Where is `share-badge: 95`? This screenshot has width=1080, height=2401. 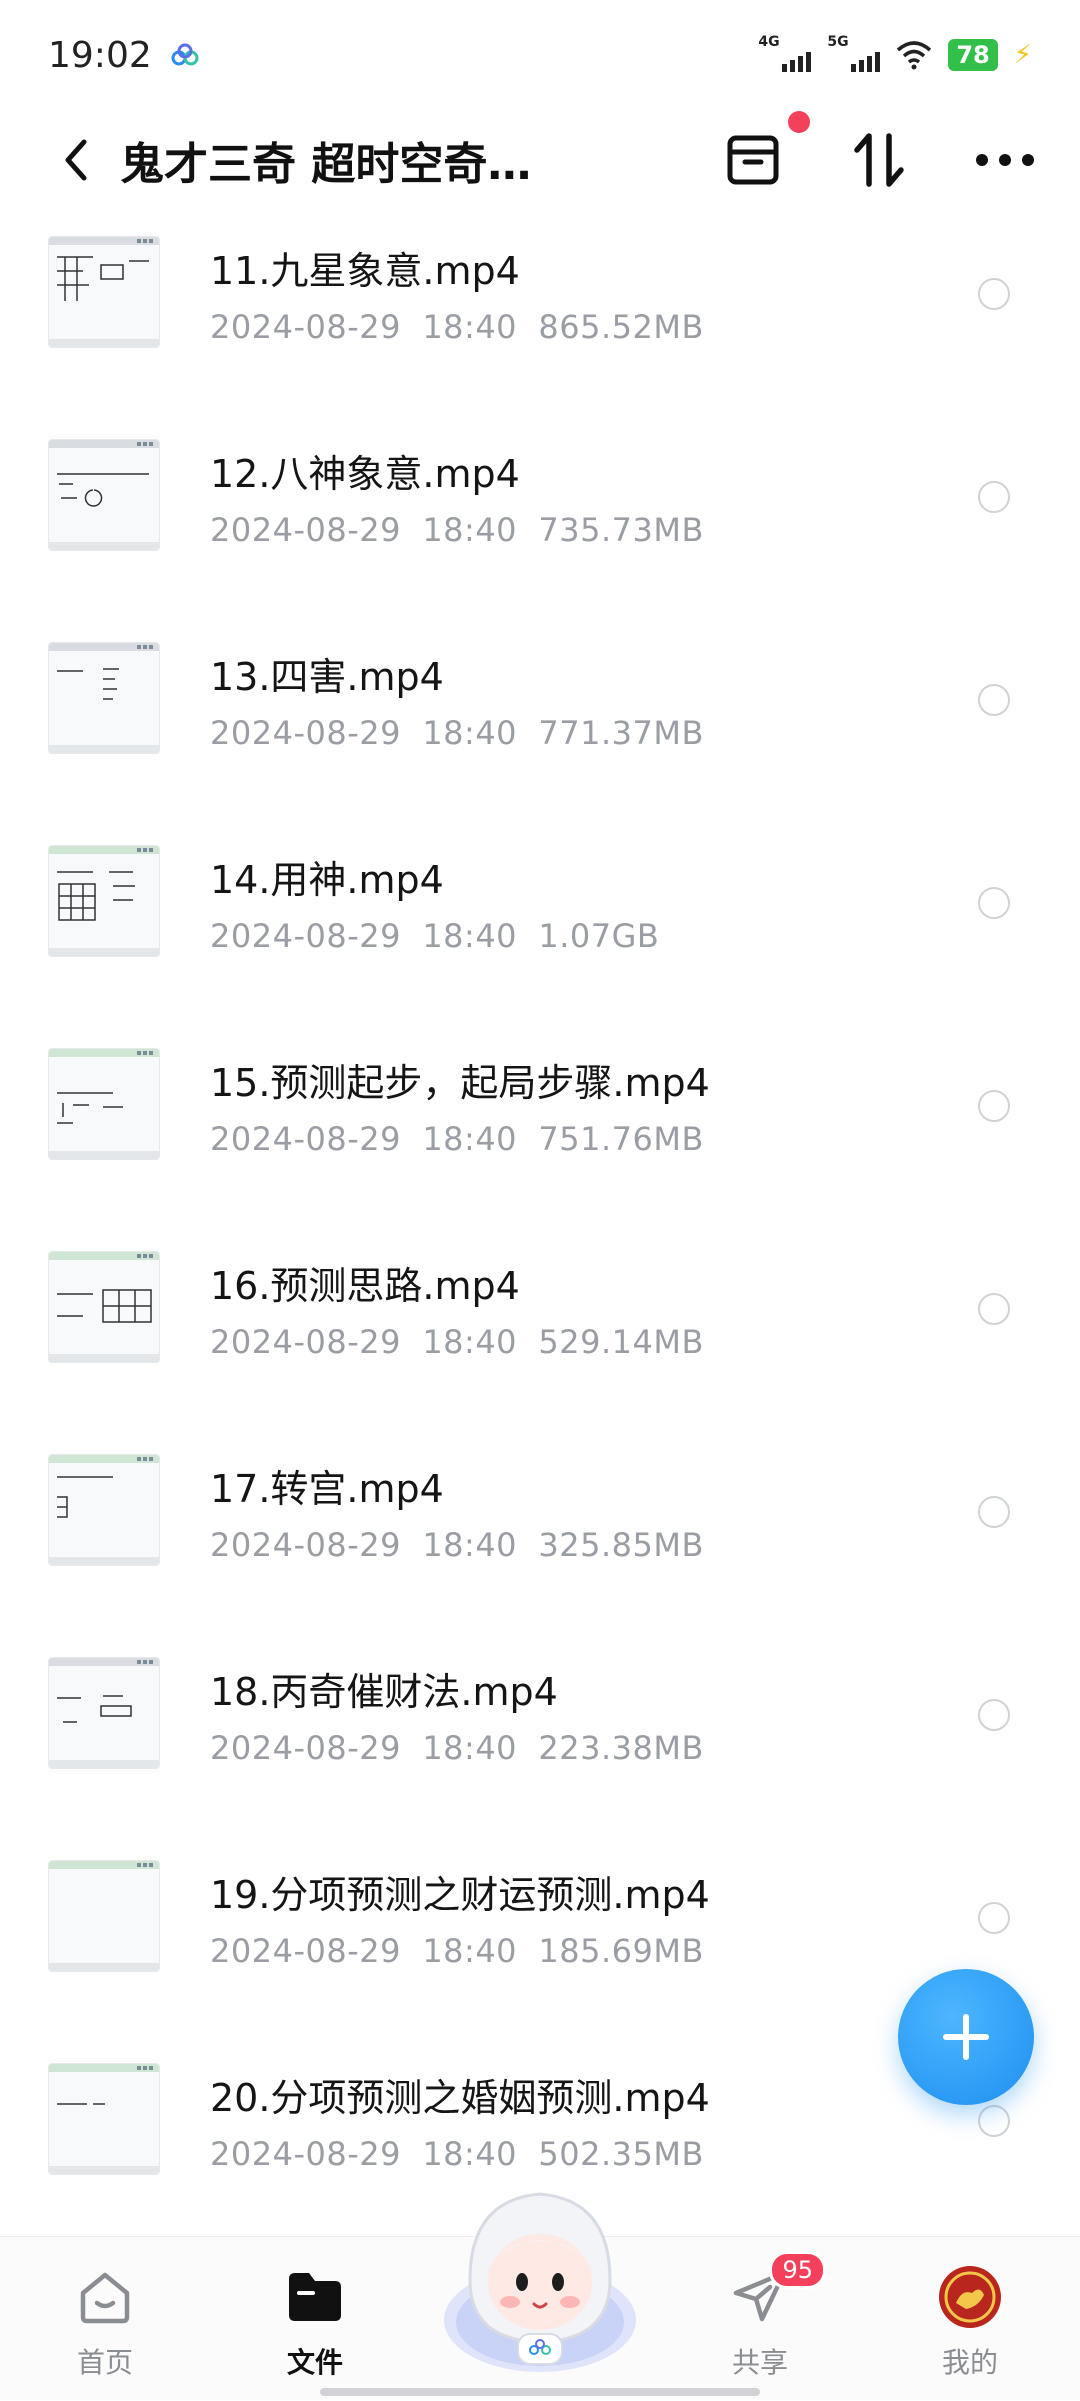
share-badge: 95 is located at coordinates (797, 2270).